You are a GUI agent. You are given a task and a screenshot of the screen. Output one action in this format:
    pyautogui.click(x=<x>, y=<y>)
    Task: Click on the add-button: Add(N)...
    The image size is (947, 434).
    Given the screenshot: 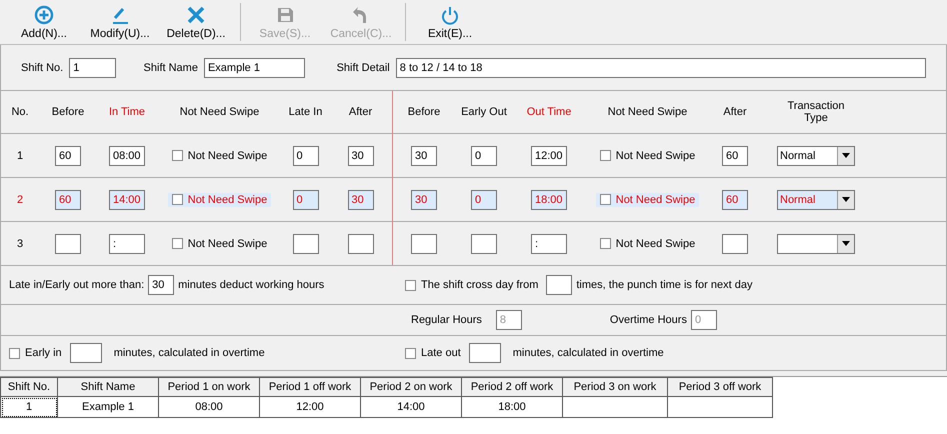 What is the action you would take?
    pyautogui.click(x=44, y=22)
    